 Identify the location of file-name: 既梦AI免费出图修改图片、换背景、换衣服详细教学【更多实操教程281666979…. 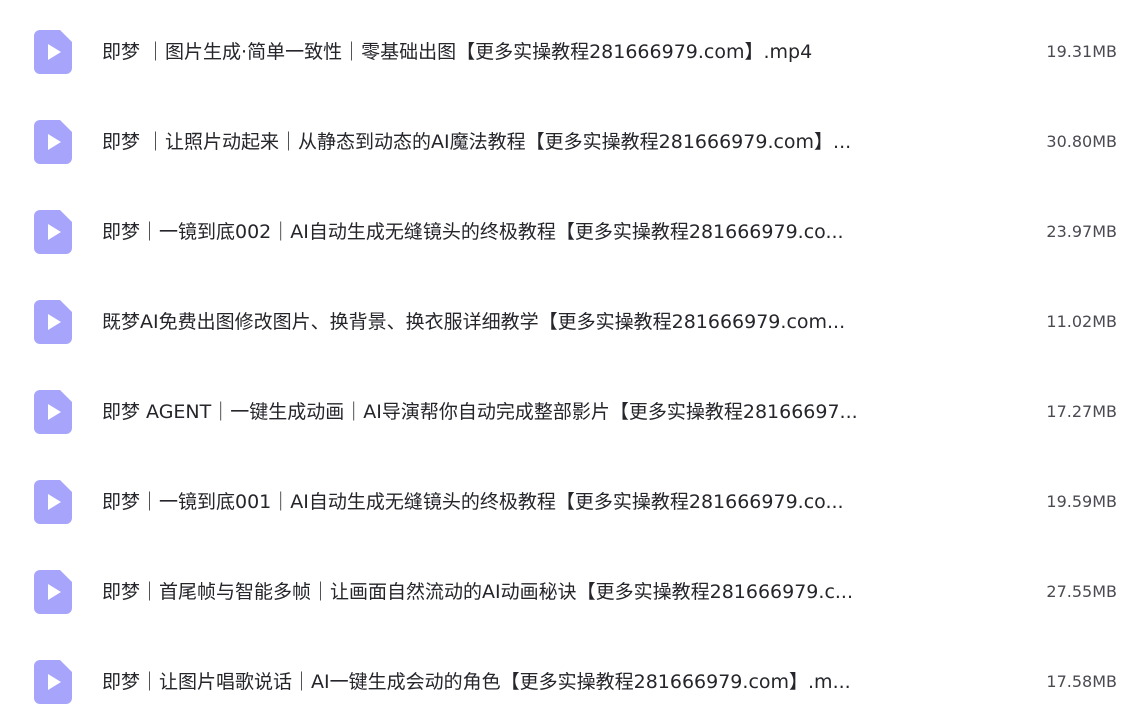
(474, 322).